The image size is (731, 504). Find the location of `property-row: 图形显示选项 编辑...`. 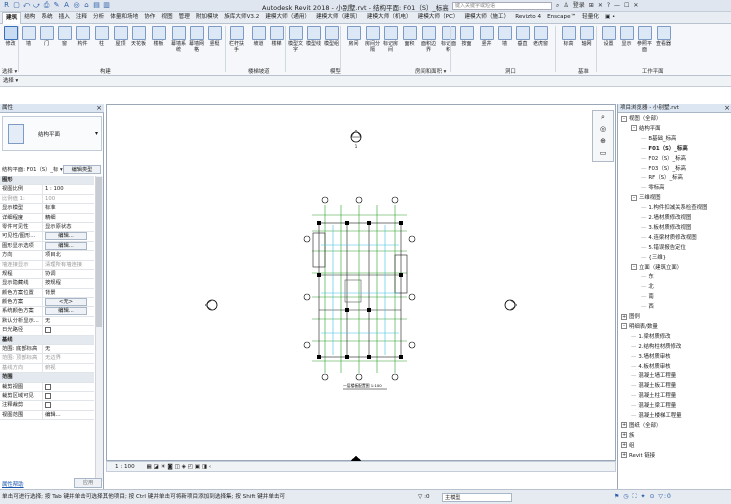

property-row: 图形显示选项 编辑... is located at coordinates (47, 246).